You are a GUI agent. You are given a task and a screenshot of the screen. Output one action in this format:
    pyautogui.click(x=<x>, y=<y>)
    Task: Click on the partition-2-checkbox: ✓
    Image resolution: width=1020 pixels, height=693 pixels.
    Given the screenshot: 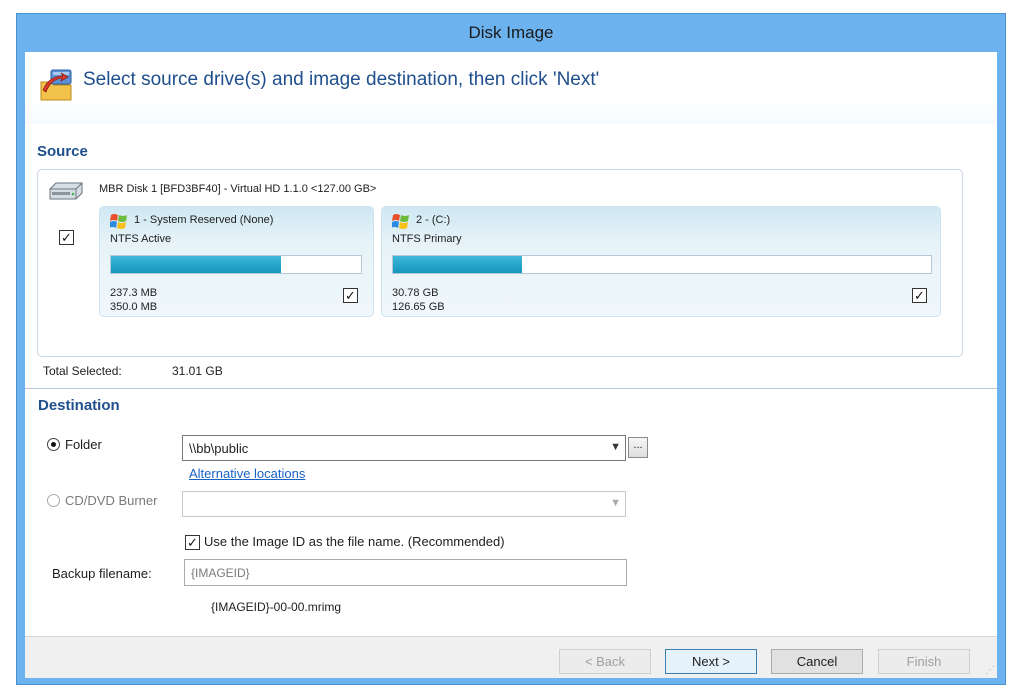 What is the action you would take?
    pyautogui.click(x=919, y=295)
    